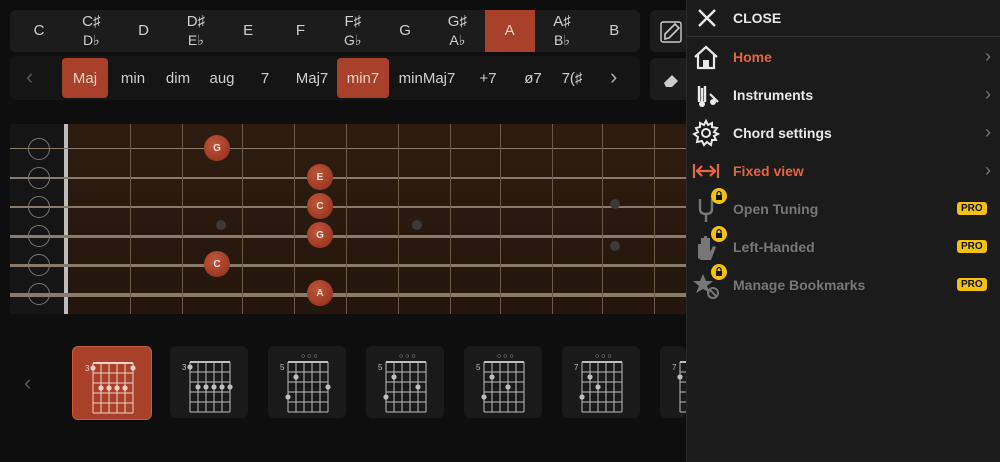 The width and height of the screenshot is (1000, 462). I want to click on chord-type-8: +7, so click(488, 78).